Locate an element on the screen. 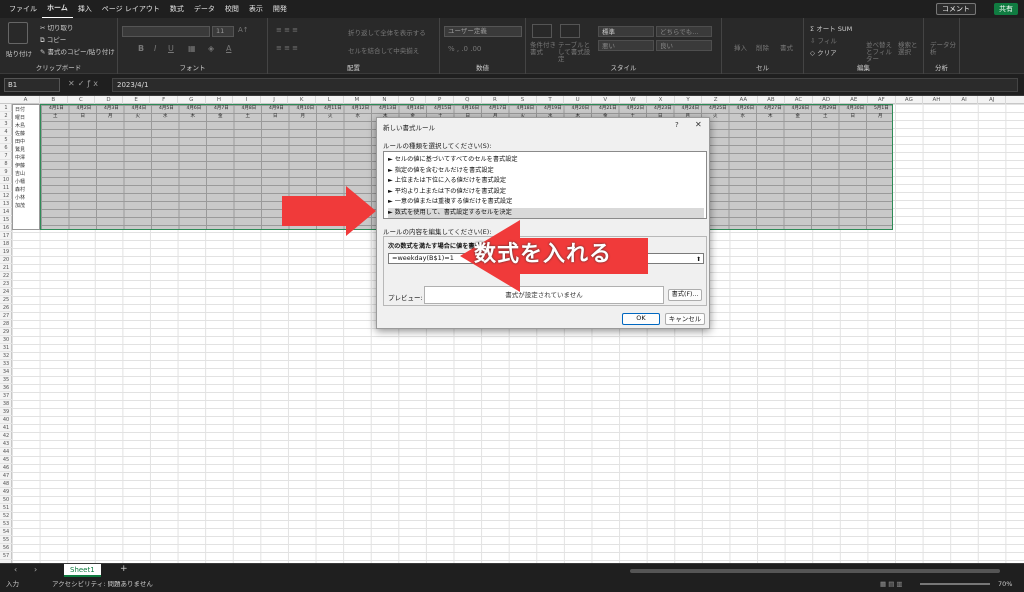 Image resolution: width=1024 pixels, height=592 pixels. format-painter-button: ✎ 書式のコピー/貼り付け is located at coordinates (77, 51).